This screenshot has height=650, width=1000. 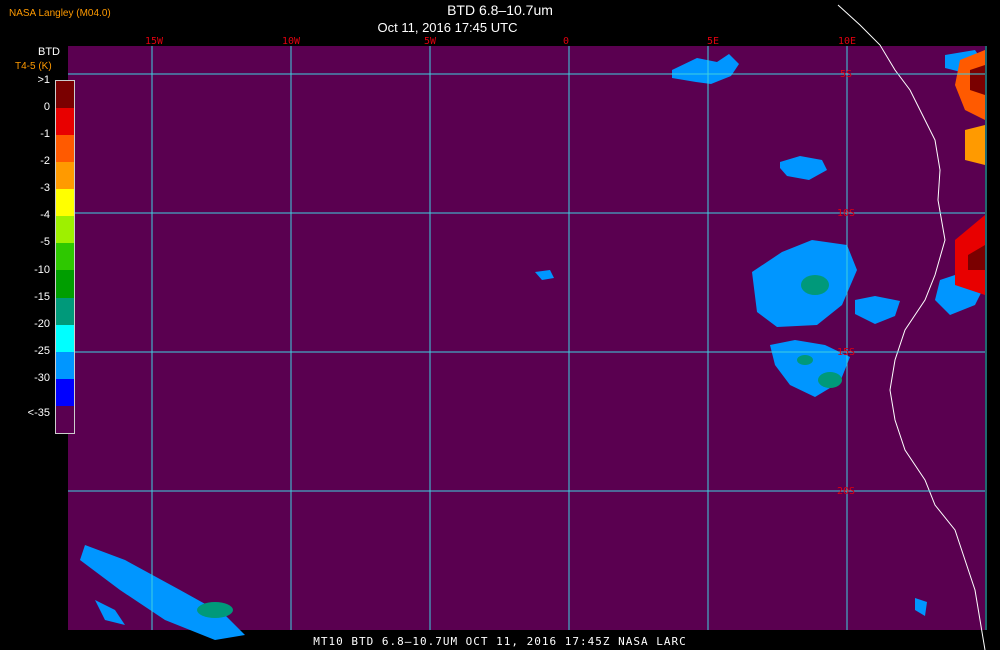 What do you see at coordinates (46, 107) in the screenshot?
I see `legend-tick-label: 0` at bounding box center [46, 107].